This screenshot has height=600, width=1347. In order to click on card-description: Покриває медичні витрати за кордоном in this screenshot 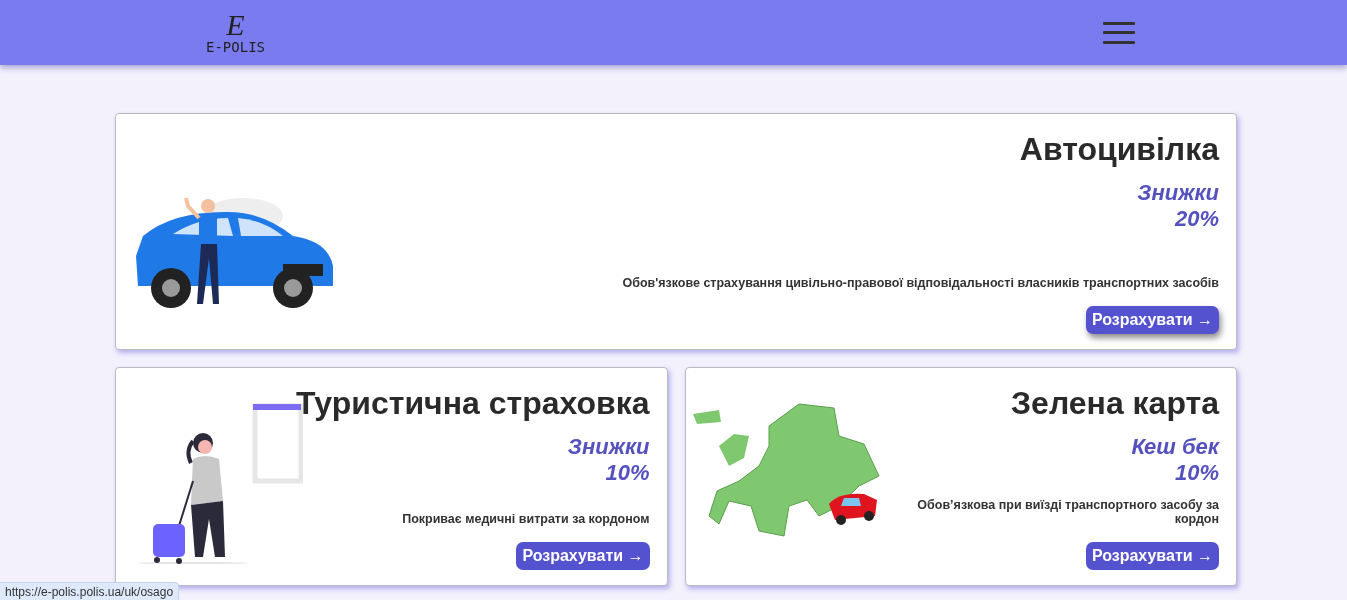, I will do `click(526, 519)`.